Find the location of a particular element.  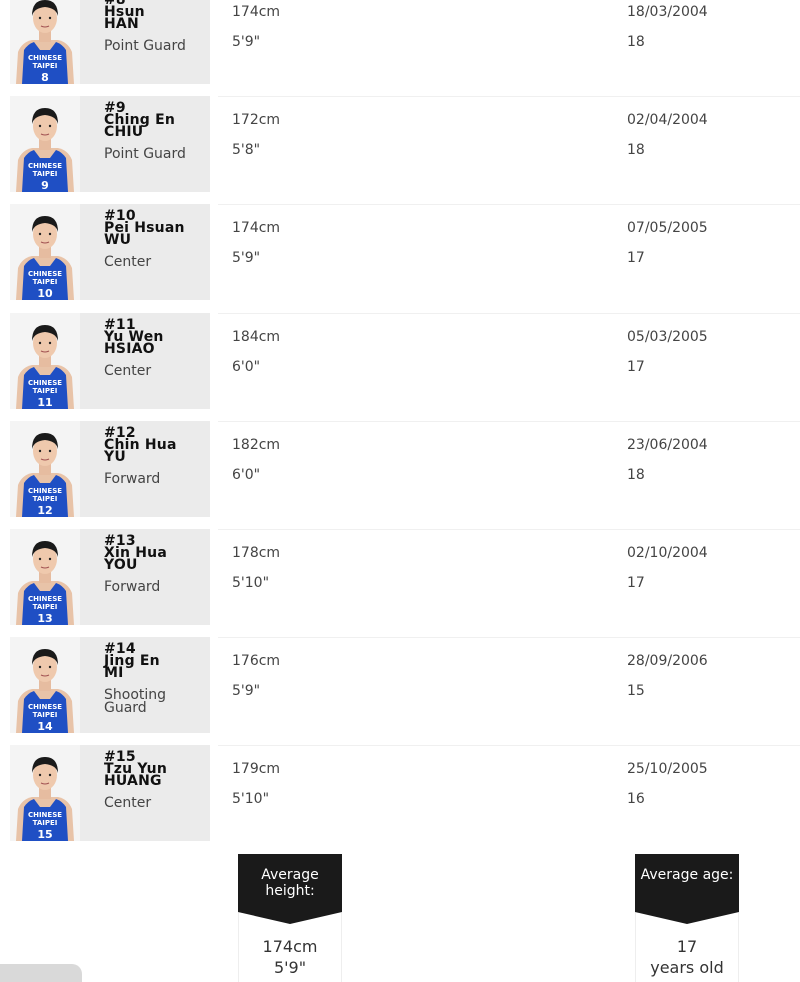

player-date-of-birth: 07/05/2005 is located at coordinates (667, 228).